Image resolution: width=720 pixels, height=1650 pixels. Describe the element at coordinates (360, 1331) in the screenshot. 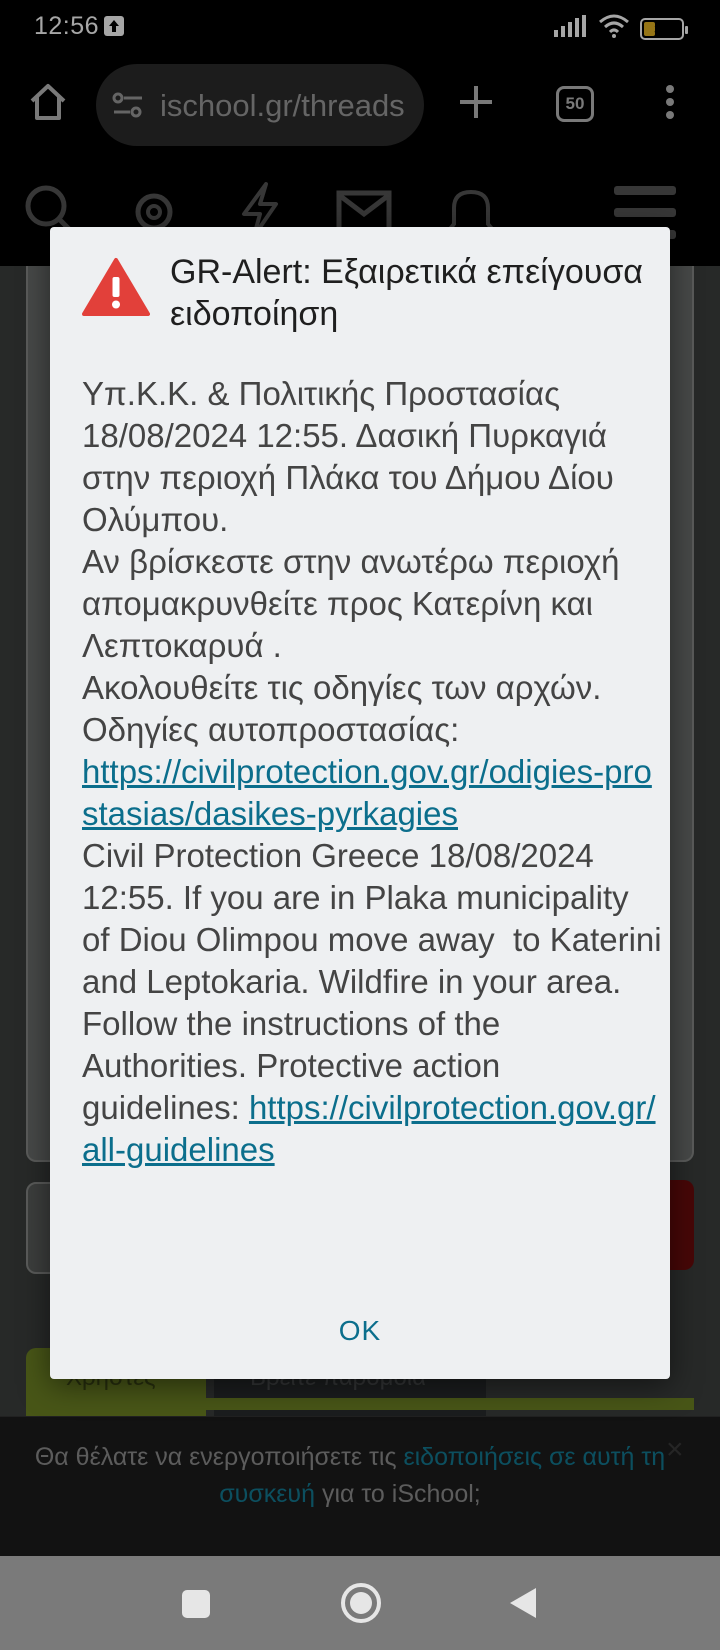

I see `ok-button: OK` at that location.